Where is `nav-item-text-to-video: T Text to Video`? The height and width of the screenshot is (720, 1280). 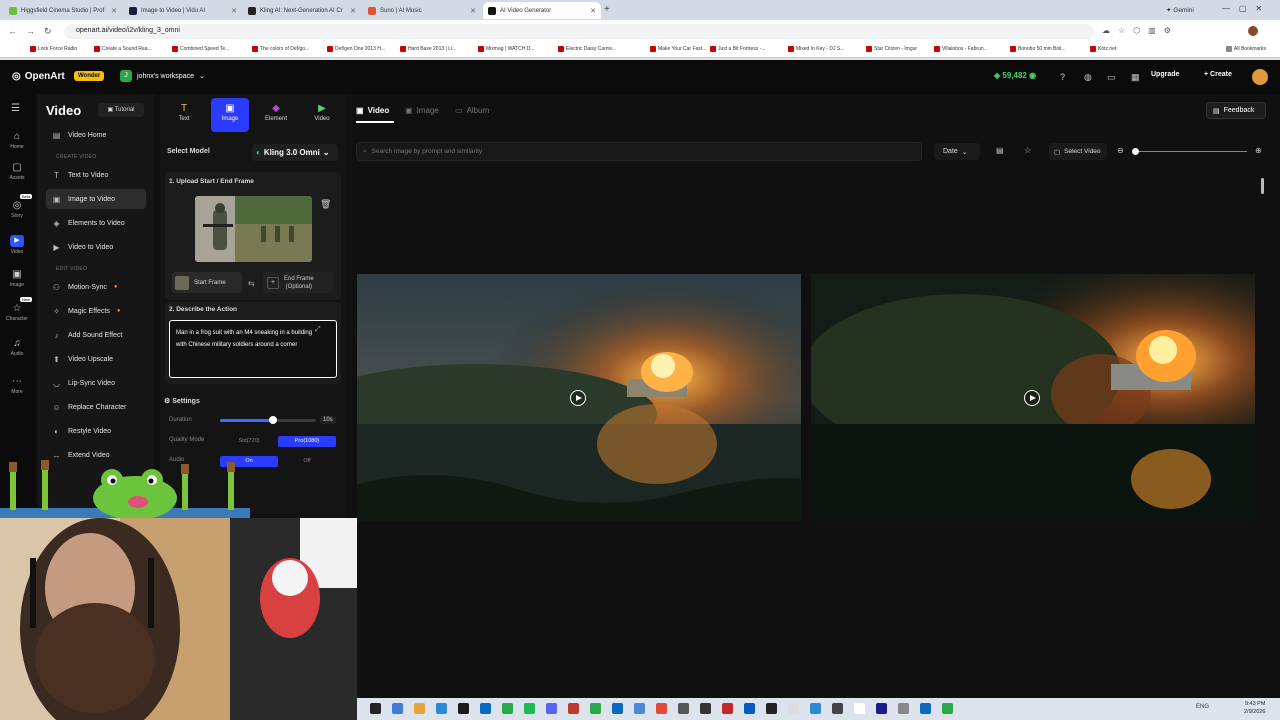 nav-item-text-to-video: T Text to Video is located at coordinates (96, 175).